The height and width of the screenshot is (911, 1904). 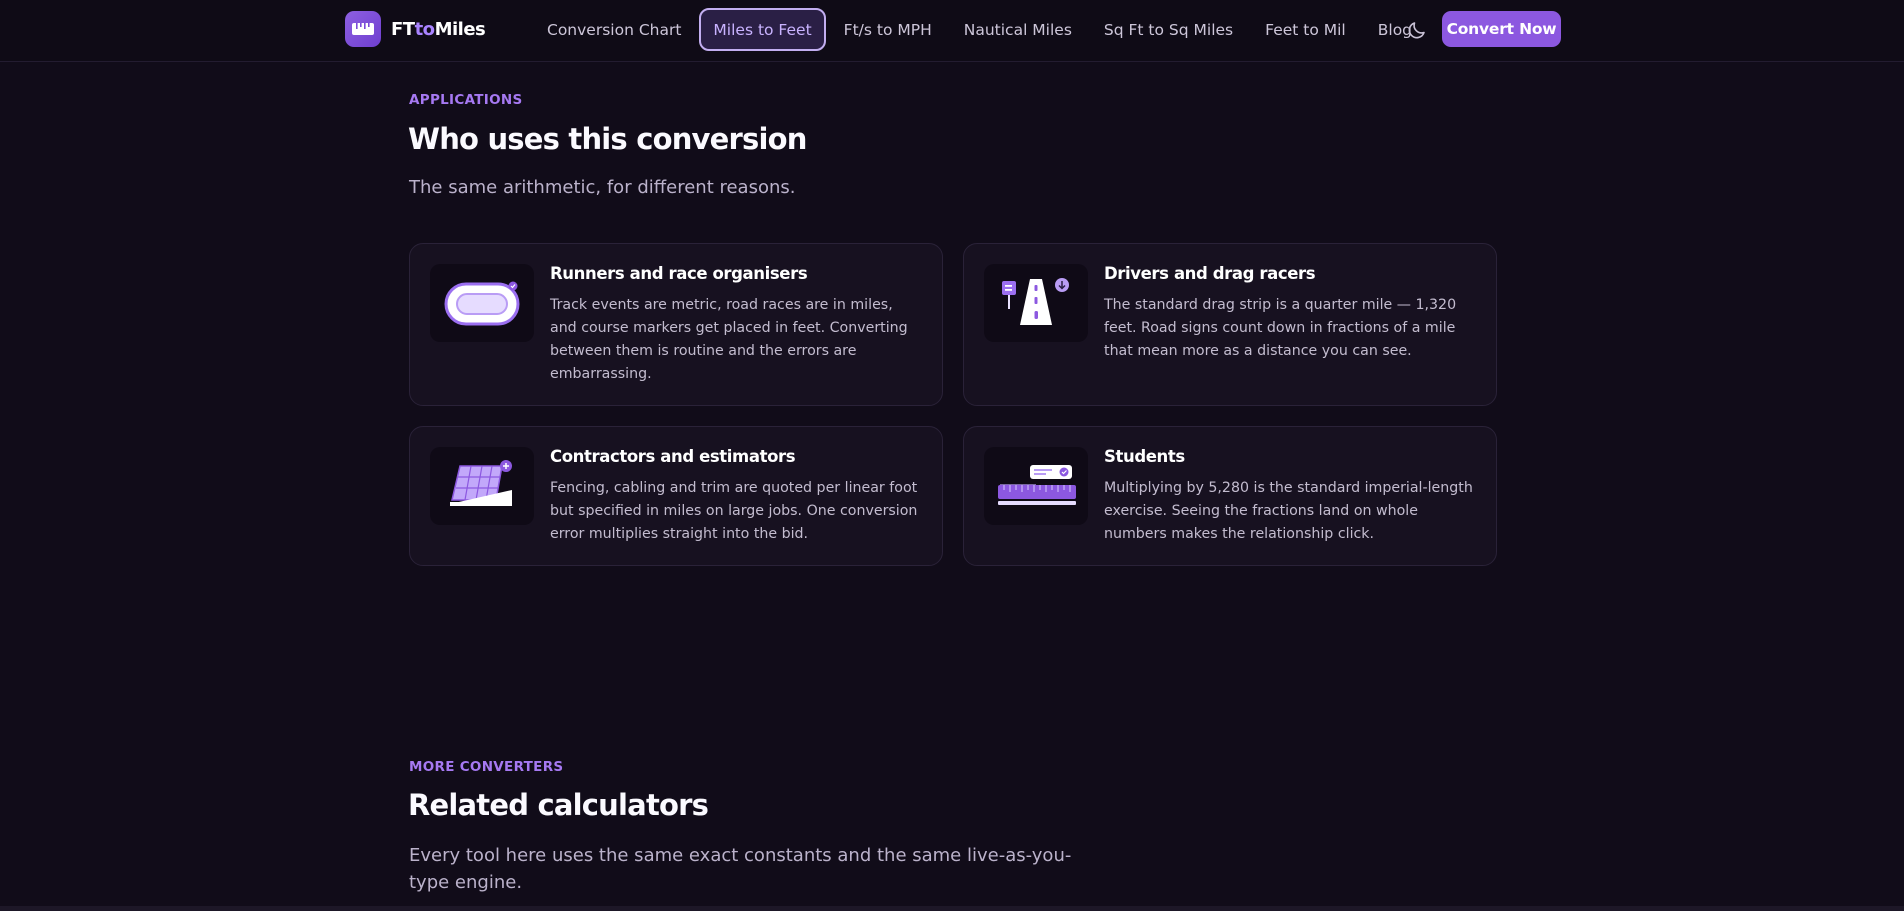 I want to click on brand-logo-link: FTtoMiles, so click(x=415, y=29).